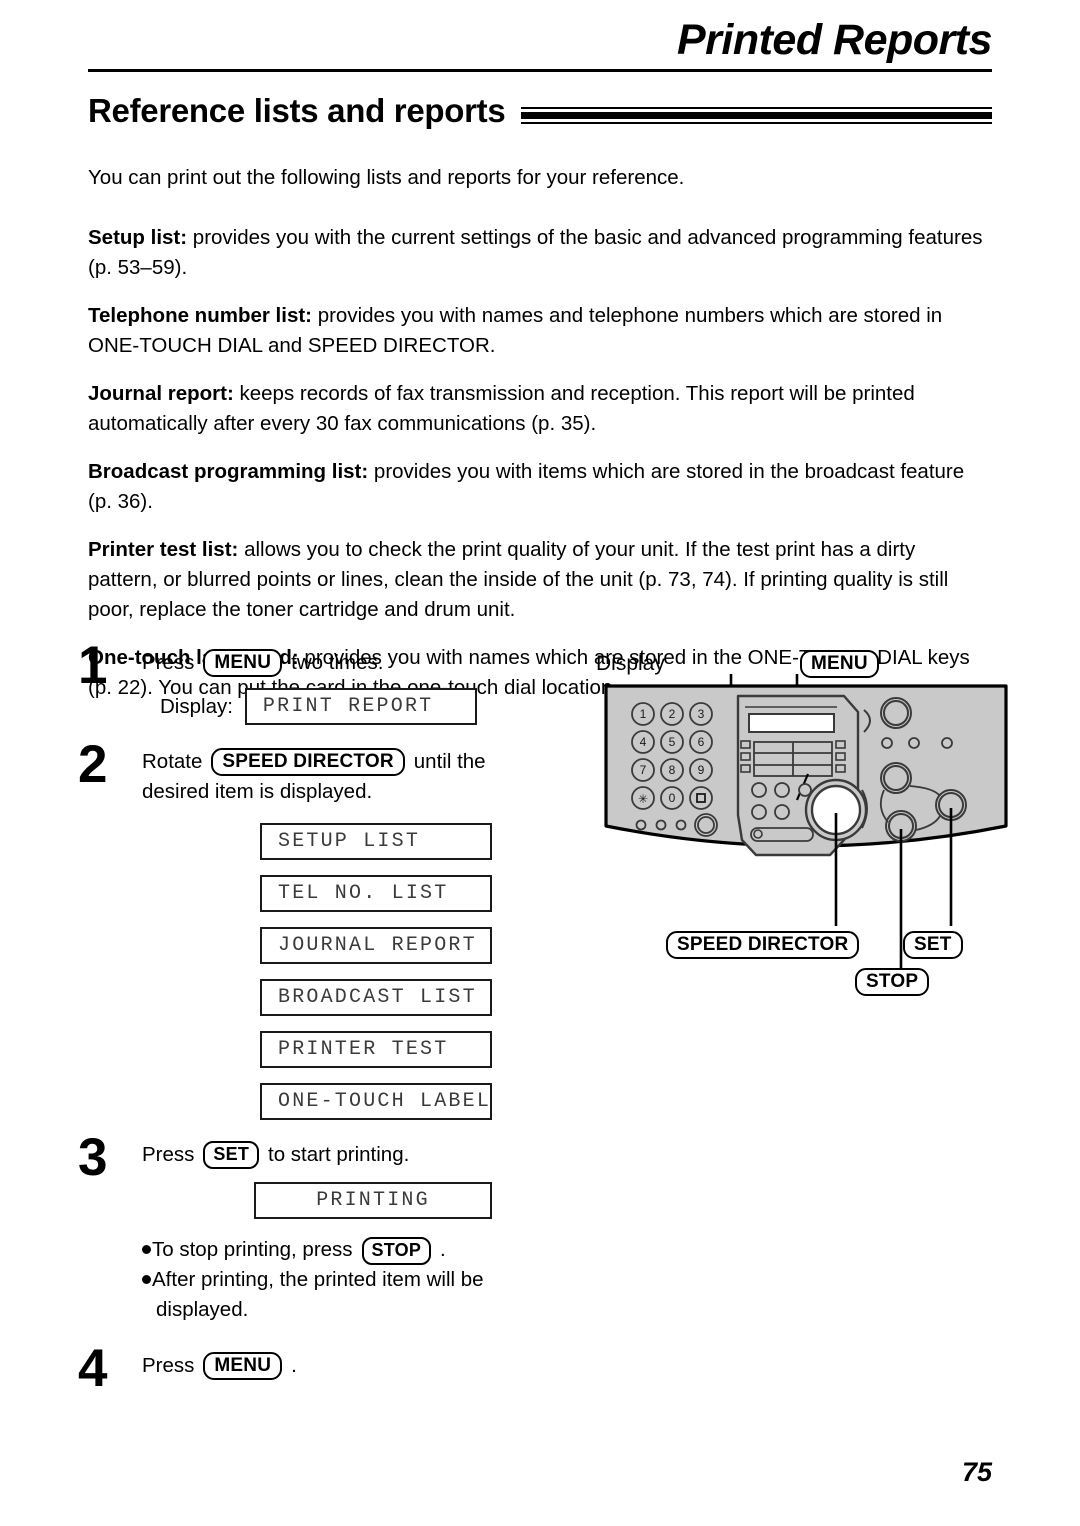  I want to click on lcd-display-printer-test: PRINTER TEST, so click(376, 1049).